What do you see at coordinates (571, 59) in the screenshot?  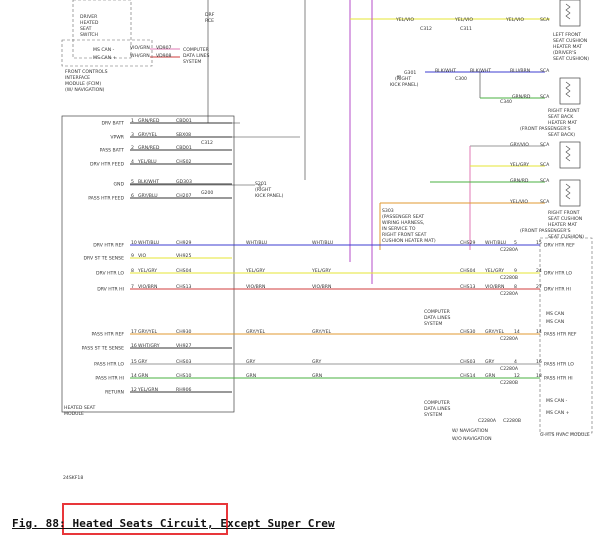 I see `seat-mat-label: SEAT CUSHION)` at bounding box center [571, 59].